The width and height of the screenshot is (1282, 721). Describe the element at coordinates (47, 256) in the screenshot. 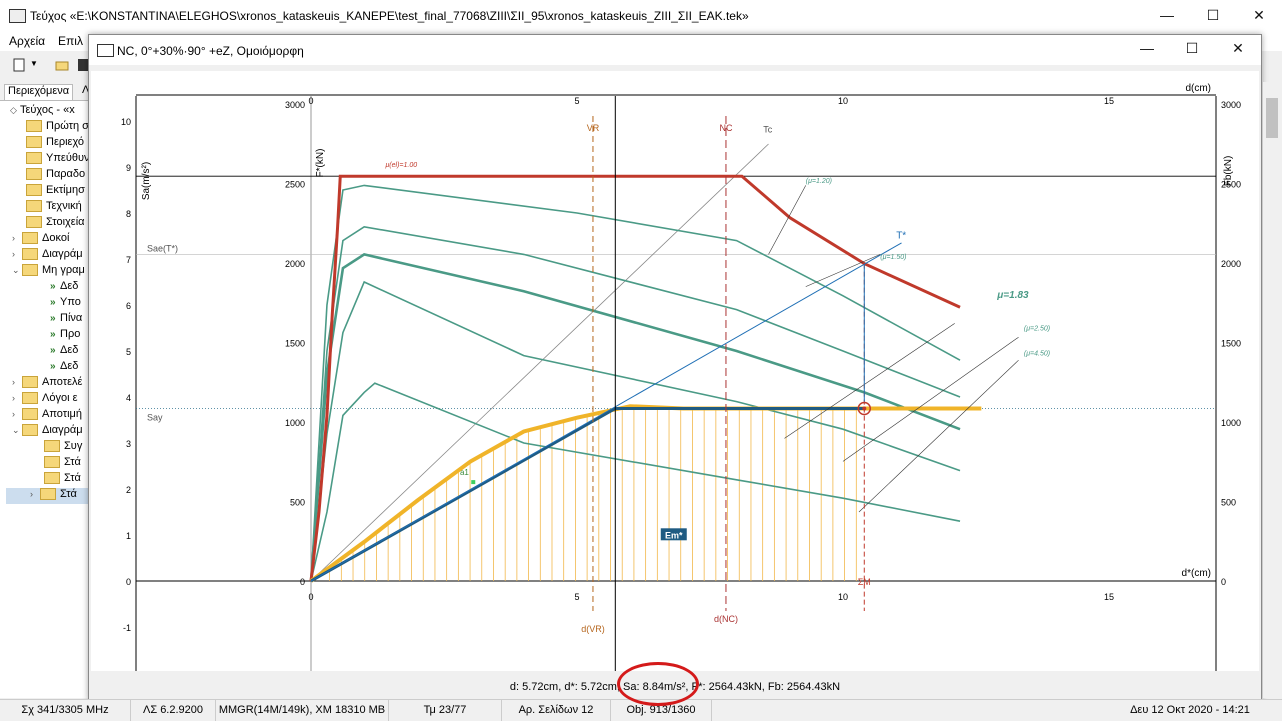

I see `tree-item: › Διαγράμ` at that location.